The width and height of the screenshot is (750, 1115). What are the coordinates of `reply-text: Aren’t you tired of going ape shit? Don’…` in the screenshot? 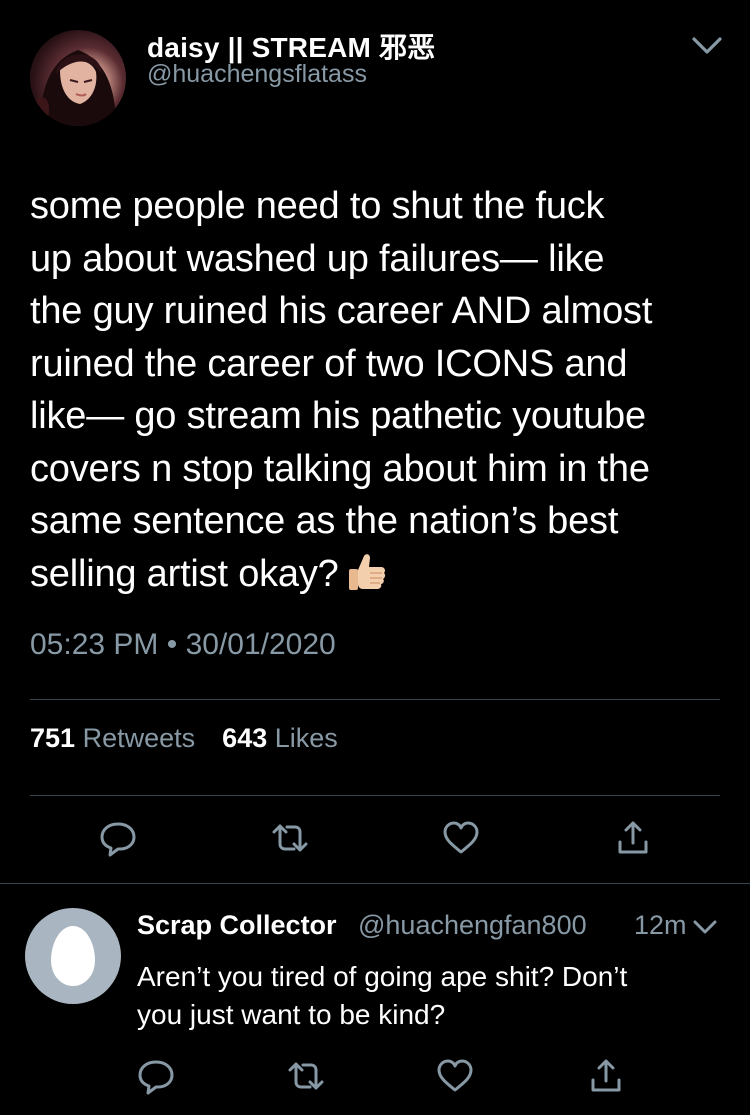 It's located at (437, 996).